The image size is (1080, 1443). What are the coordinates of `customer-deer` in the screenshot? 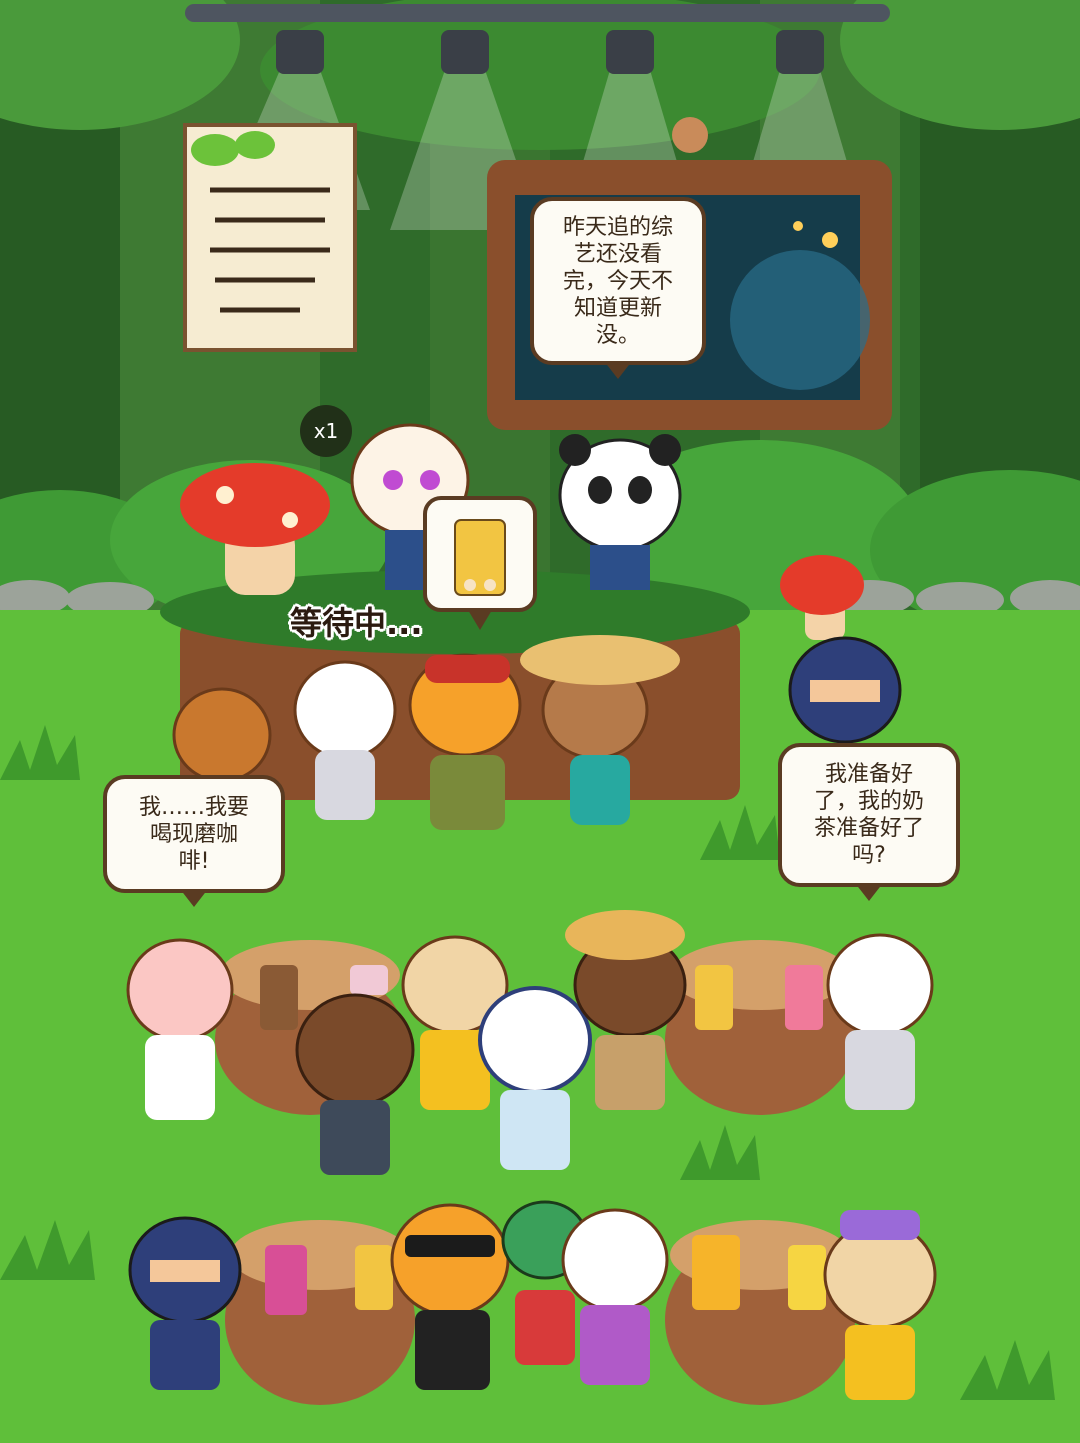 It's located at (222, 735).